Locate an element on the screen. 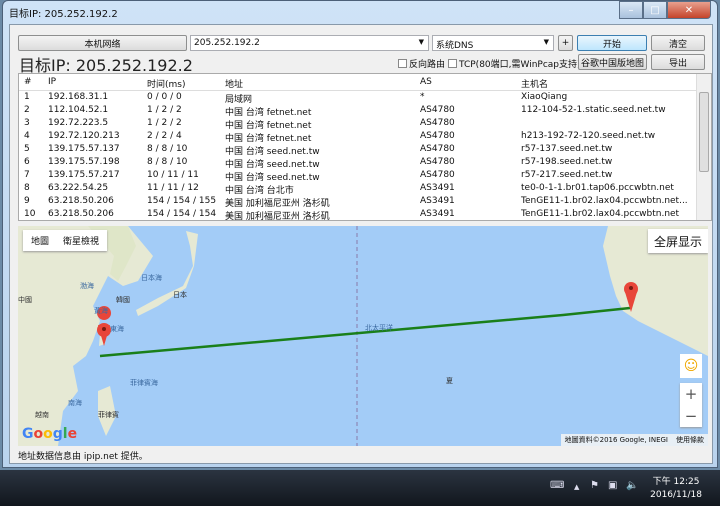 The height and width of the screenshot is (506, 720). dns-value: 系统DNS is located at coordinates (455, 46).